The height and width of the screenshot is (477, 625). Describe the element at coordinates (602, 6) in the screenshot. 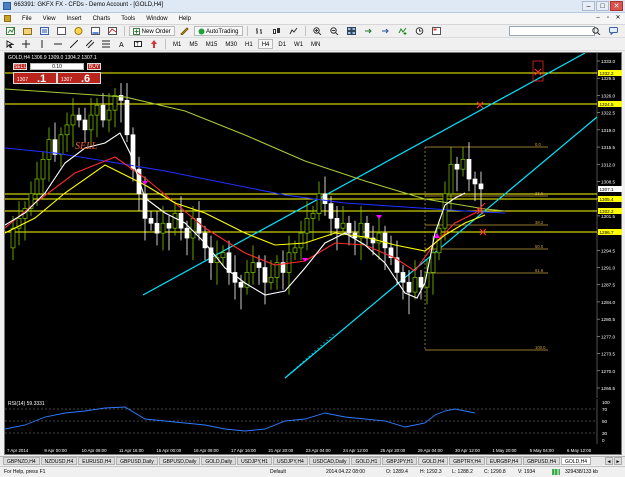

I see `maximize-button: □` at that location.